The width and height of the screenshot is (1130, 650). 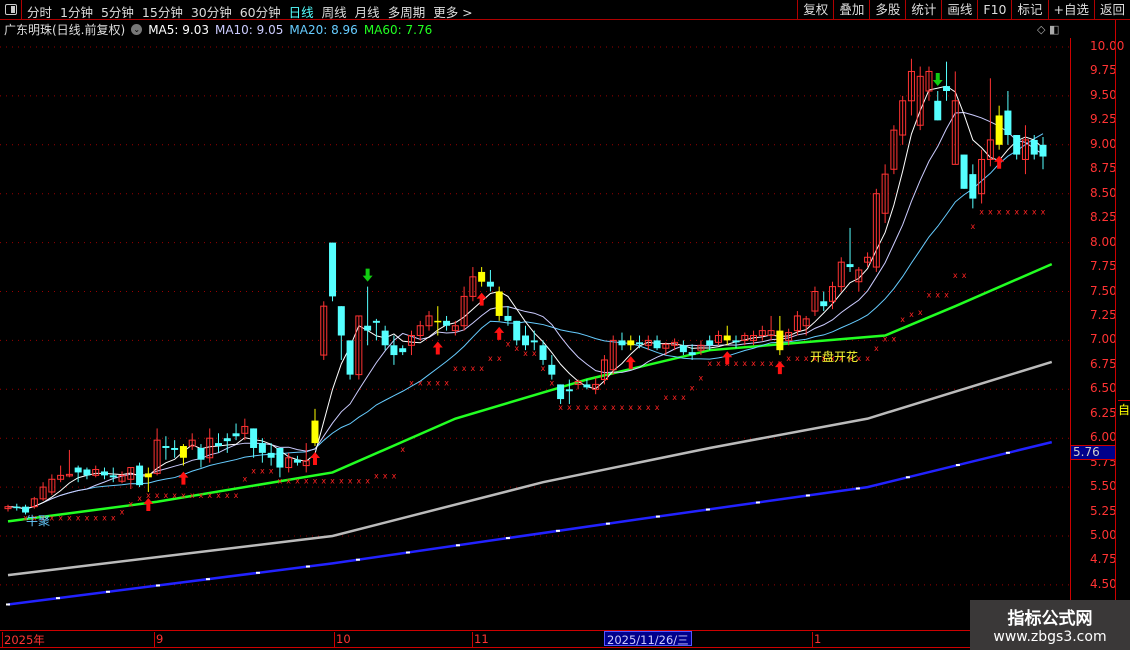 What do you see at coordinates (1103, 314) in the screenshot?
I see `price-tick-label: 7.25` at bounding box center [1103, 314].